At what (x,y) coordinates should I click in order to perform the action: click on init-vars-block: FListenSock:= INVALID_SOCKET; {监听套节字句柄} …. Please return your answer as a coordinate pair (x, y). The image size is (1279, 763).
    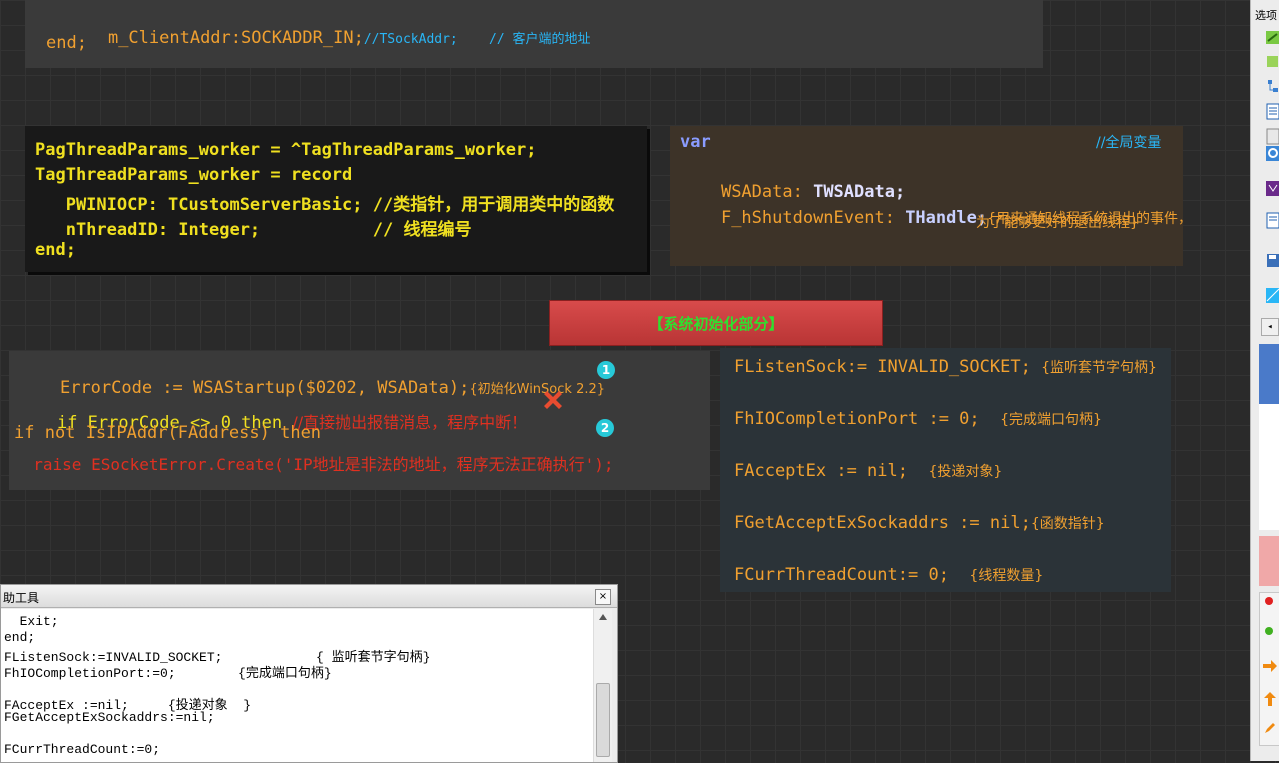
    Looking at the image, I should click on (945, 470).